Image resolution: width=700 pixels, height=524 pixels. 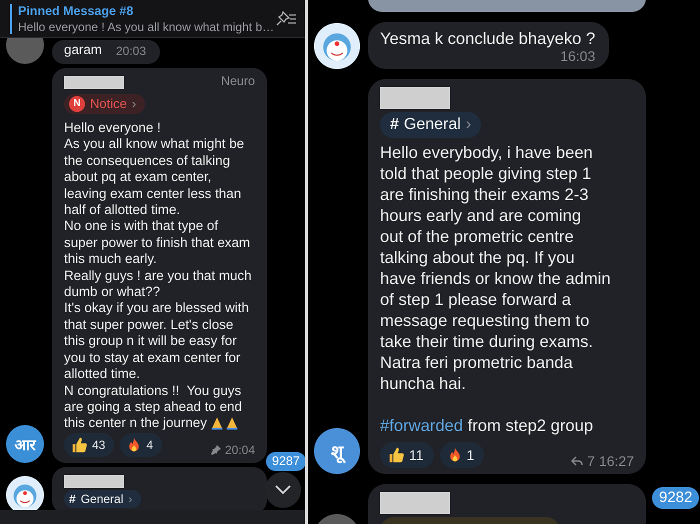 What do you see at coordinates (422, 425) in the screenshot?
I see `hashtag-link: #forwarded` at bounding box center [422, 425].